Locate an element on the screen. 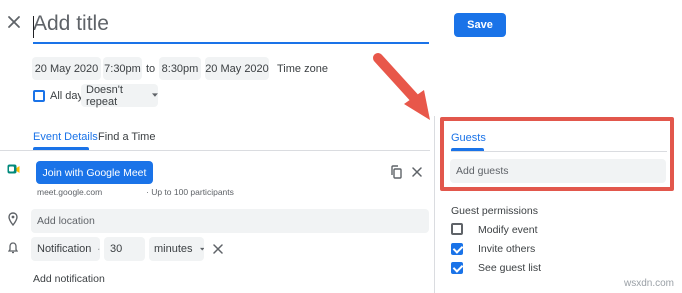  all-day-label: All day is located at coordinates (67, 96).